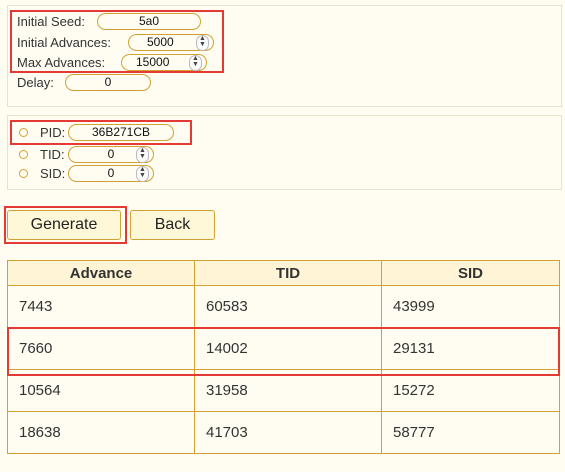 Image resolution: width=565 pixels, height=472 pixels. Describe the element at coordinates (101, 132) in the screenshot. I see `pid-highlight-box` at that location.